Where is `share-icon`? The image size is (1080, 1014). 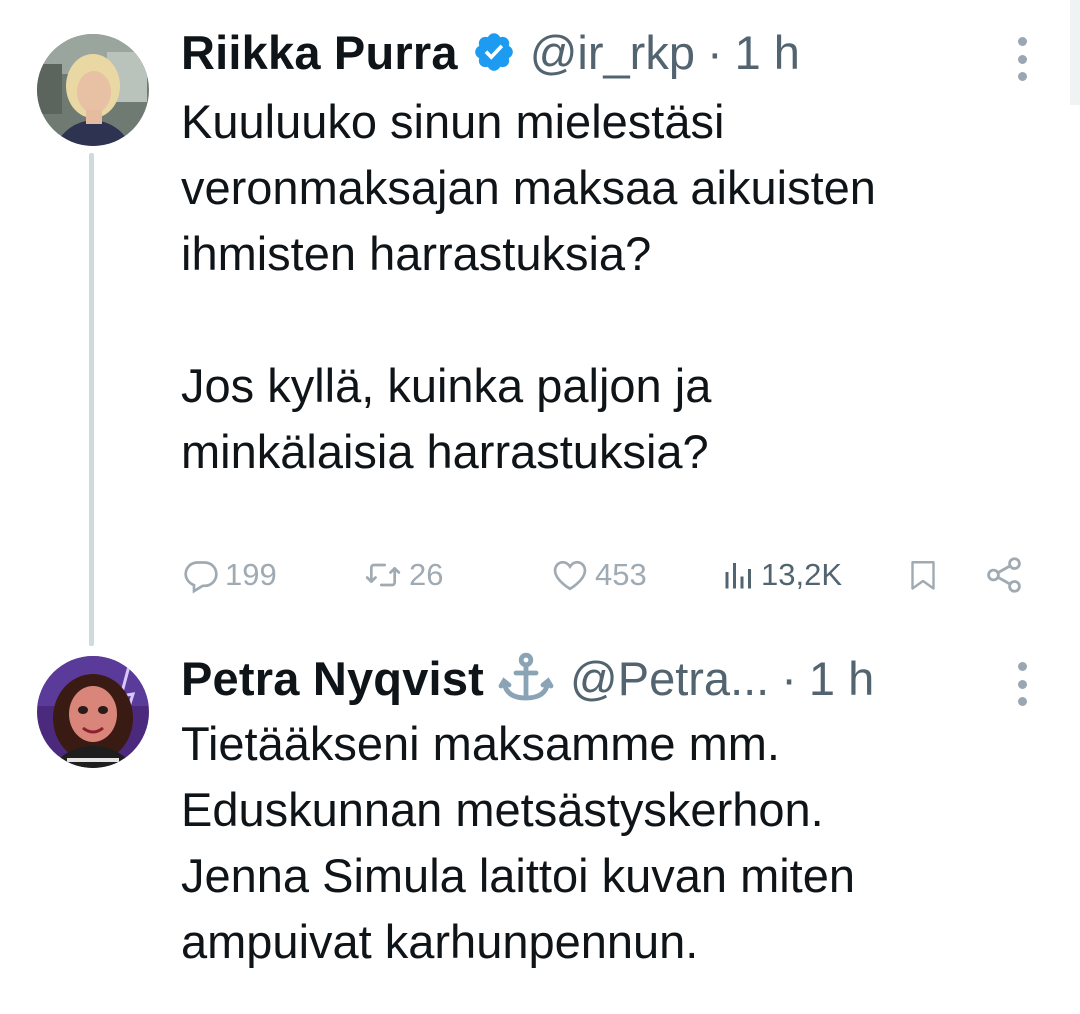 share-icon is located at coordinates (1004, 575).